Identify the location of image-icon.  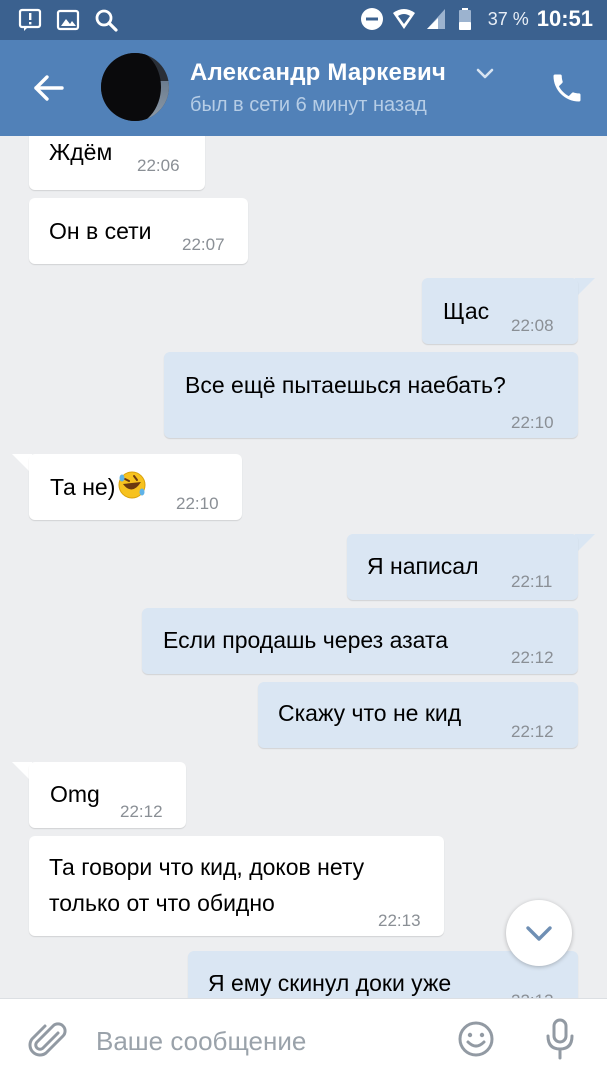
(68, 20).